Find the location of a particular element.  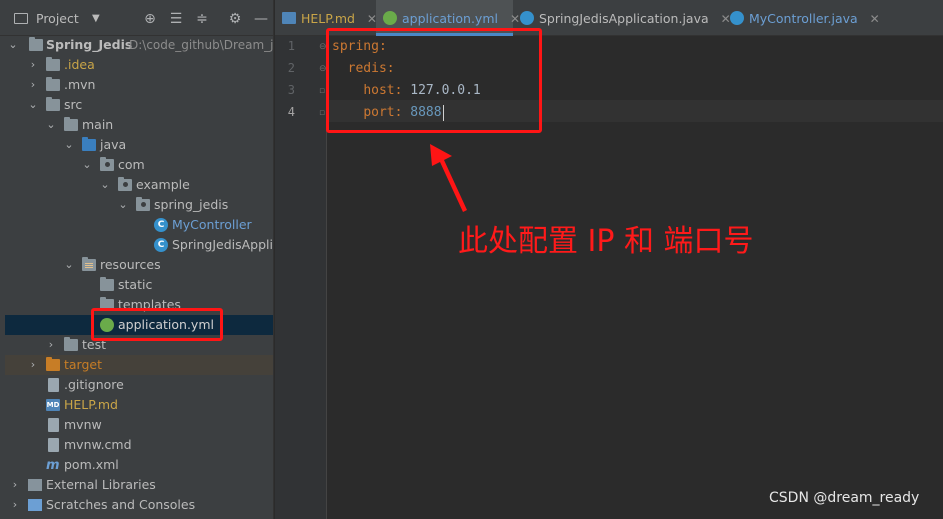

tree-item-scratches: › Scratches and Consoles is located at coordinates (139, 505).